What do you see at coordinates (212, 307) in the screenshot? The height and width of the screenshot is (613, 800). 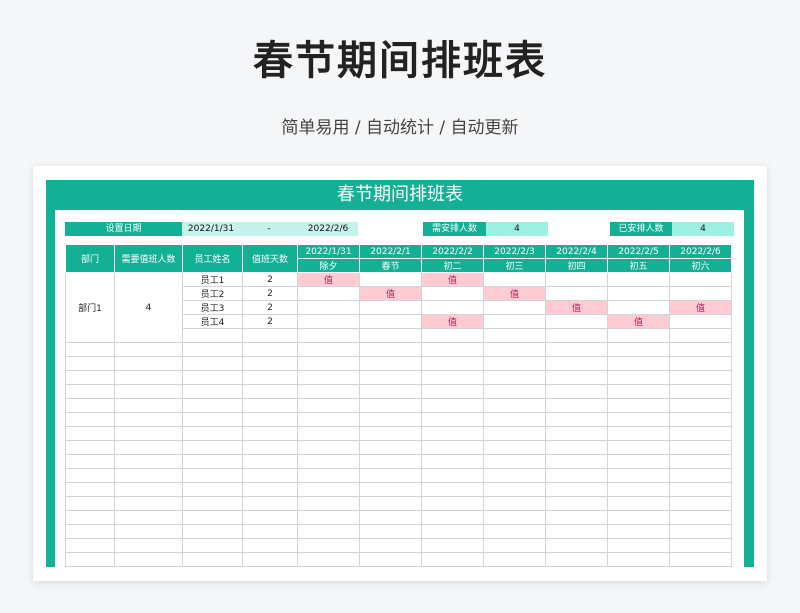 I see `employee-name-cell: 员工3` at bounding box center [212, 307].